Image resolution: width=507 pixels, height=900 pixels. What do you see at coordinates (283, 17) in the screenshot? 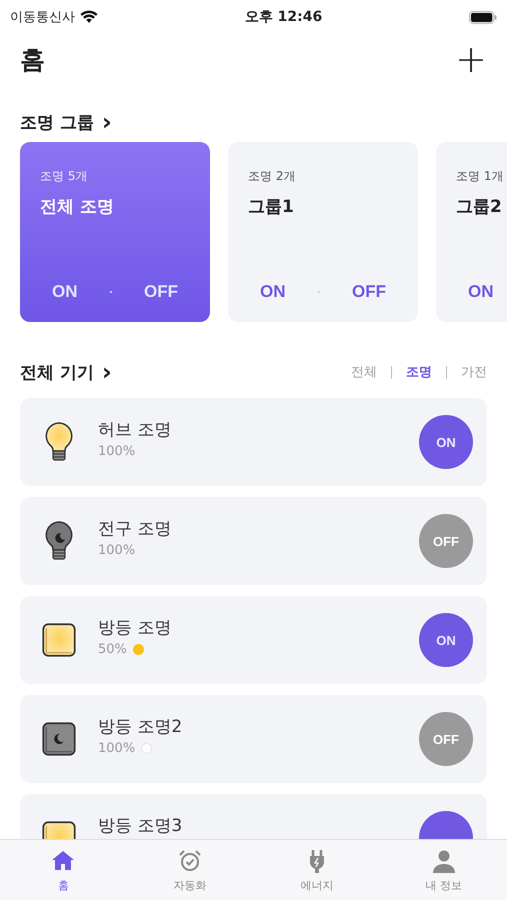
I see `status-time: 오후 12:46` at bounding box center [283, 17].